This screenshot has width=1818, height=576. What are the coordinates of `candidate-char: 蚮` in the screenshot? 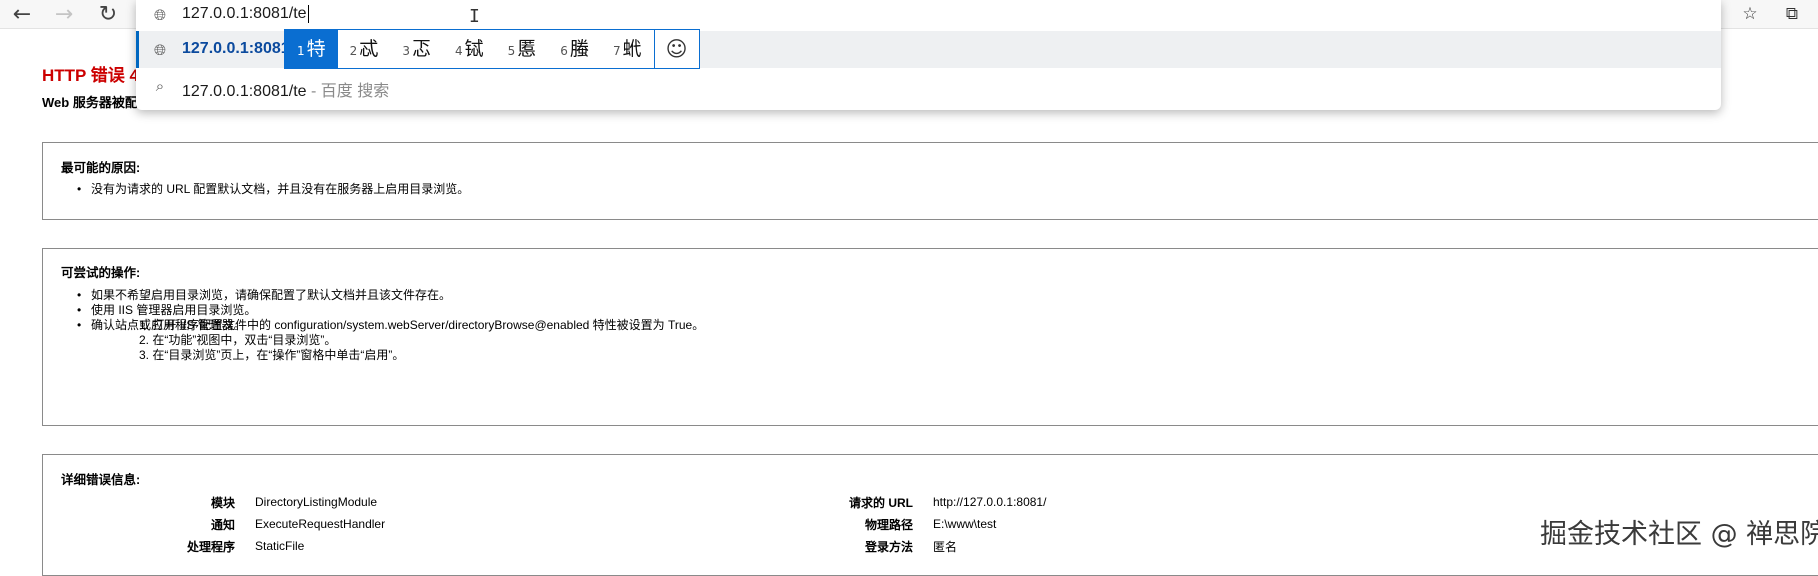 It's located at (632, 49).